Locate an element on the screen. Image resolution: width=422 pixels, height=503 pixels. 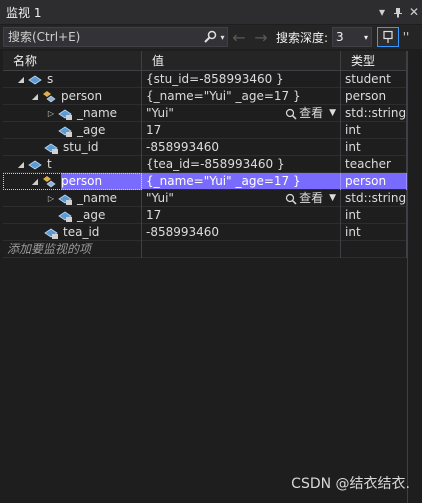
add-watch-placeholder: 添加要监视的项 is located at coordinates (49, 249).